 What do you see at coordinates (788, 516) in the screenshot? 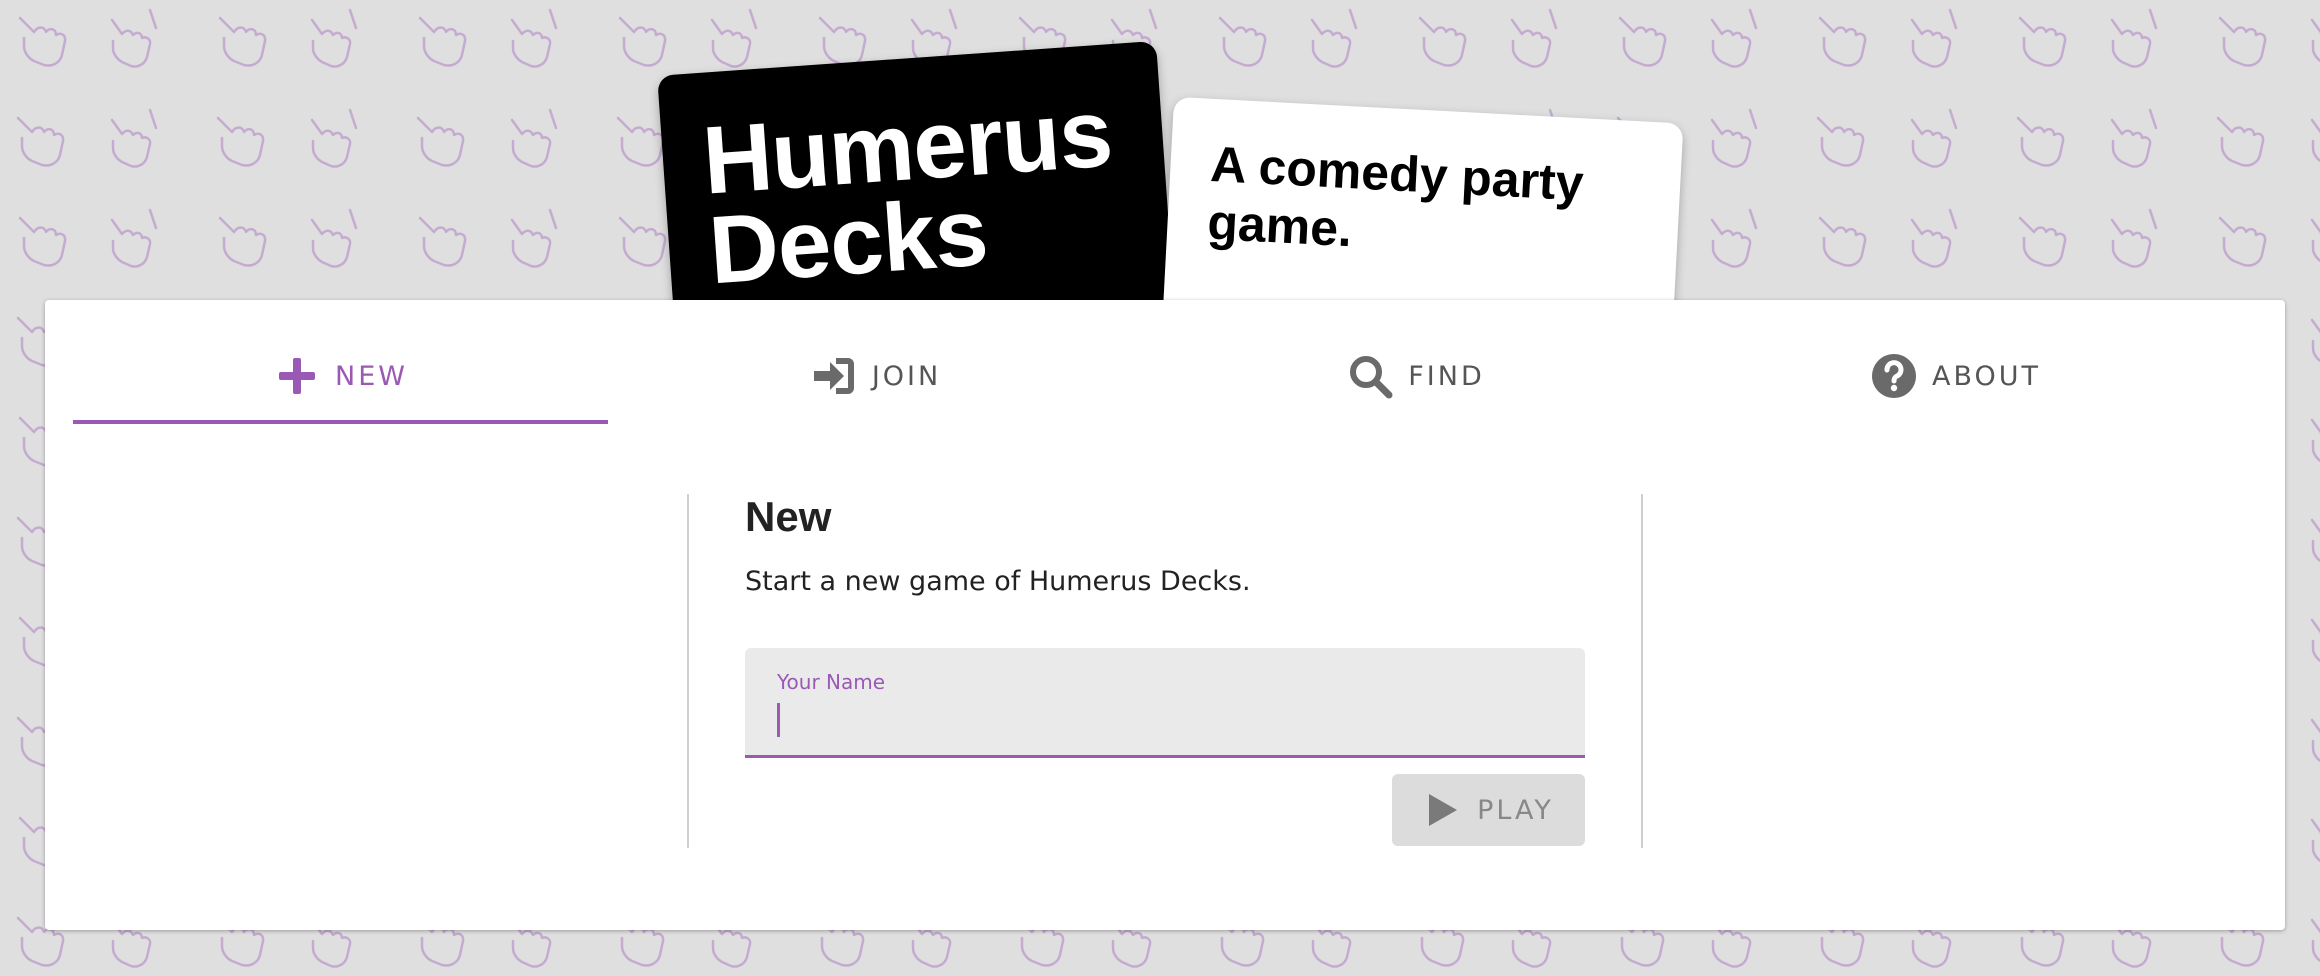
I see `section-heading: New` at bounding box center [788, 516].